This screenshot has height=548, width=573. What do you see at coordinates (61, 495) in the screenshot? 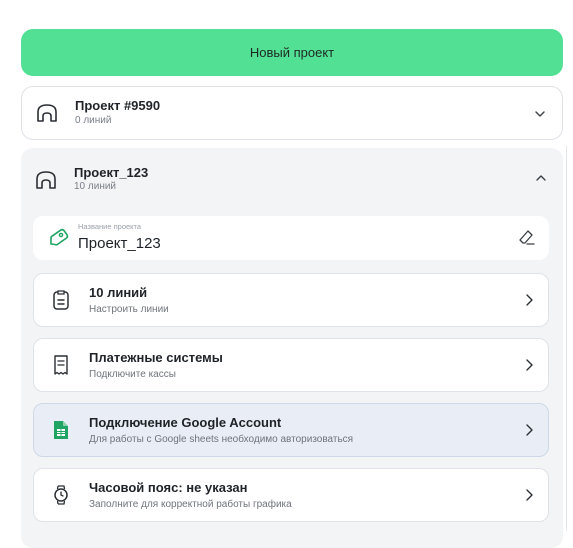
I see `watch-icon` at bounding box center [61, 495].